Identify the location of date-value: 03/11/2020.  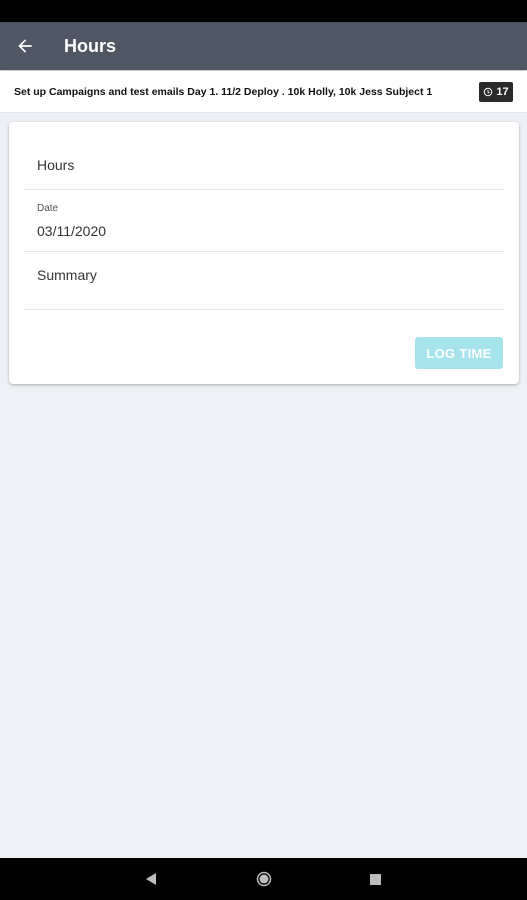
(72, 231).